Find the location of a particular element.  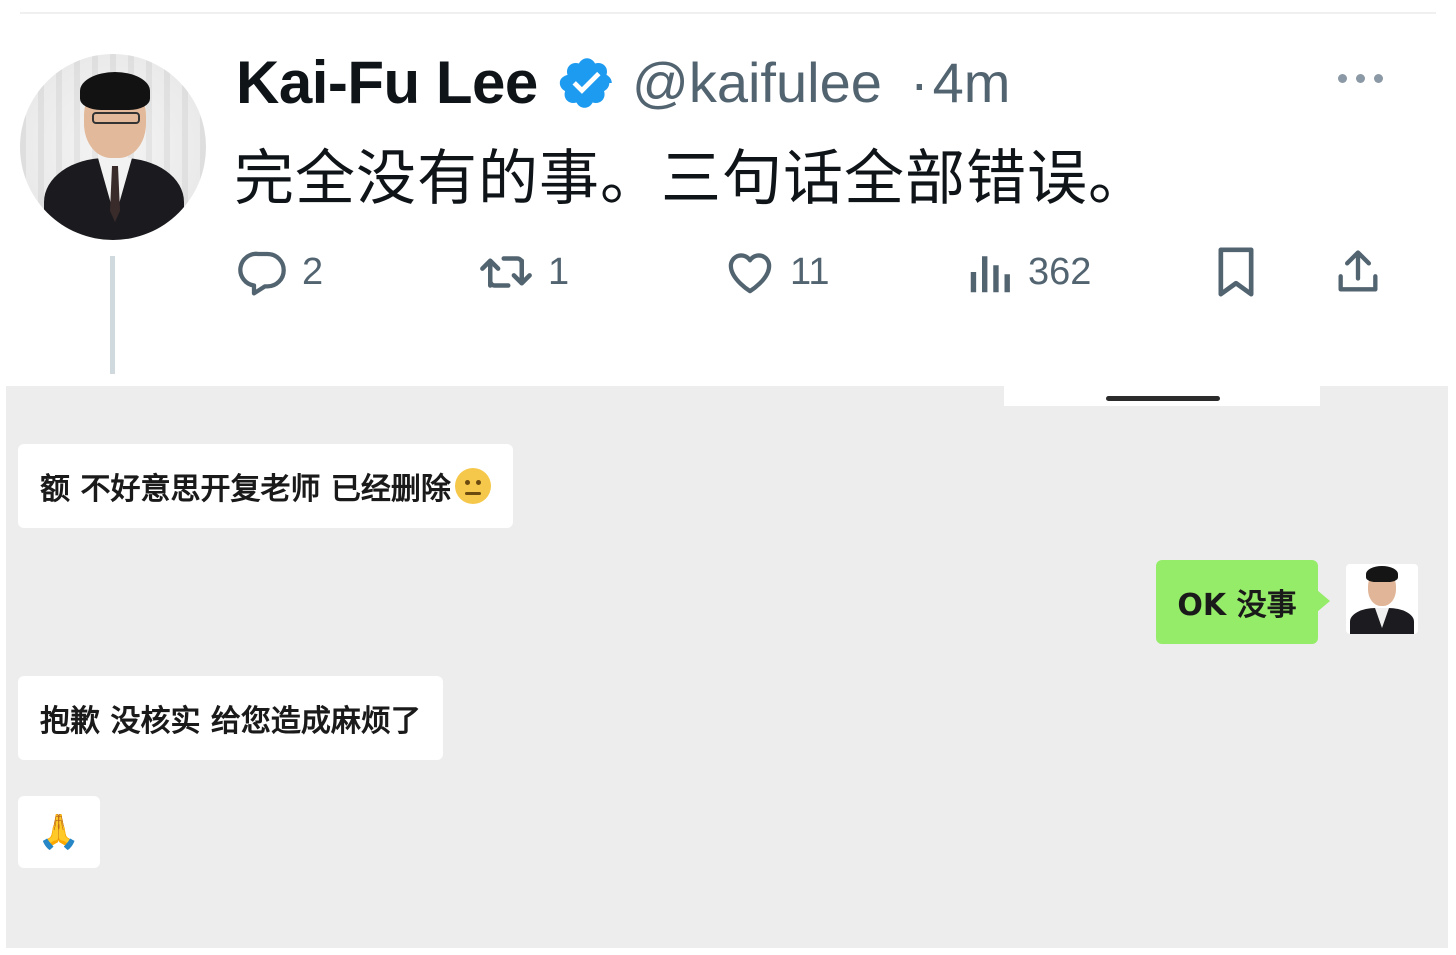

views-button: 362 is located at coordinates (1028, 272).